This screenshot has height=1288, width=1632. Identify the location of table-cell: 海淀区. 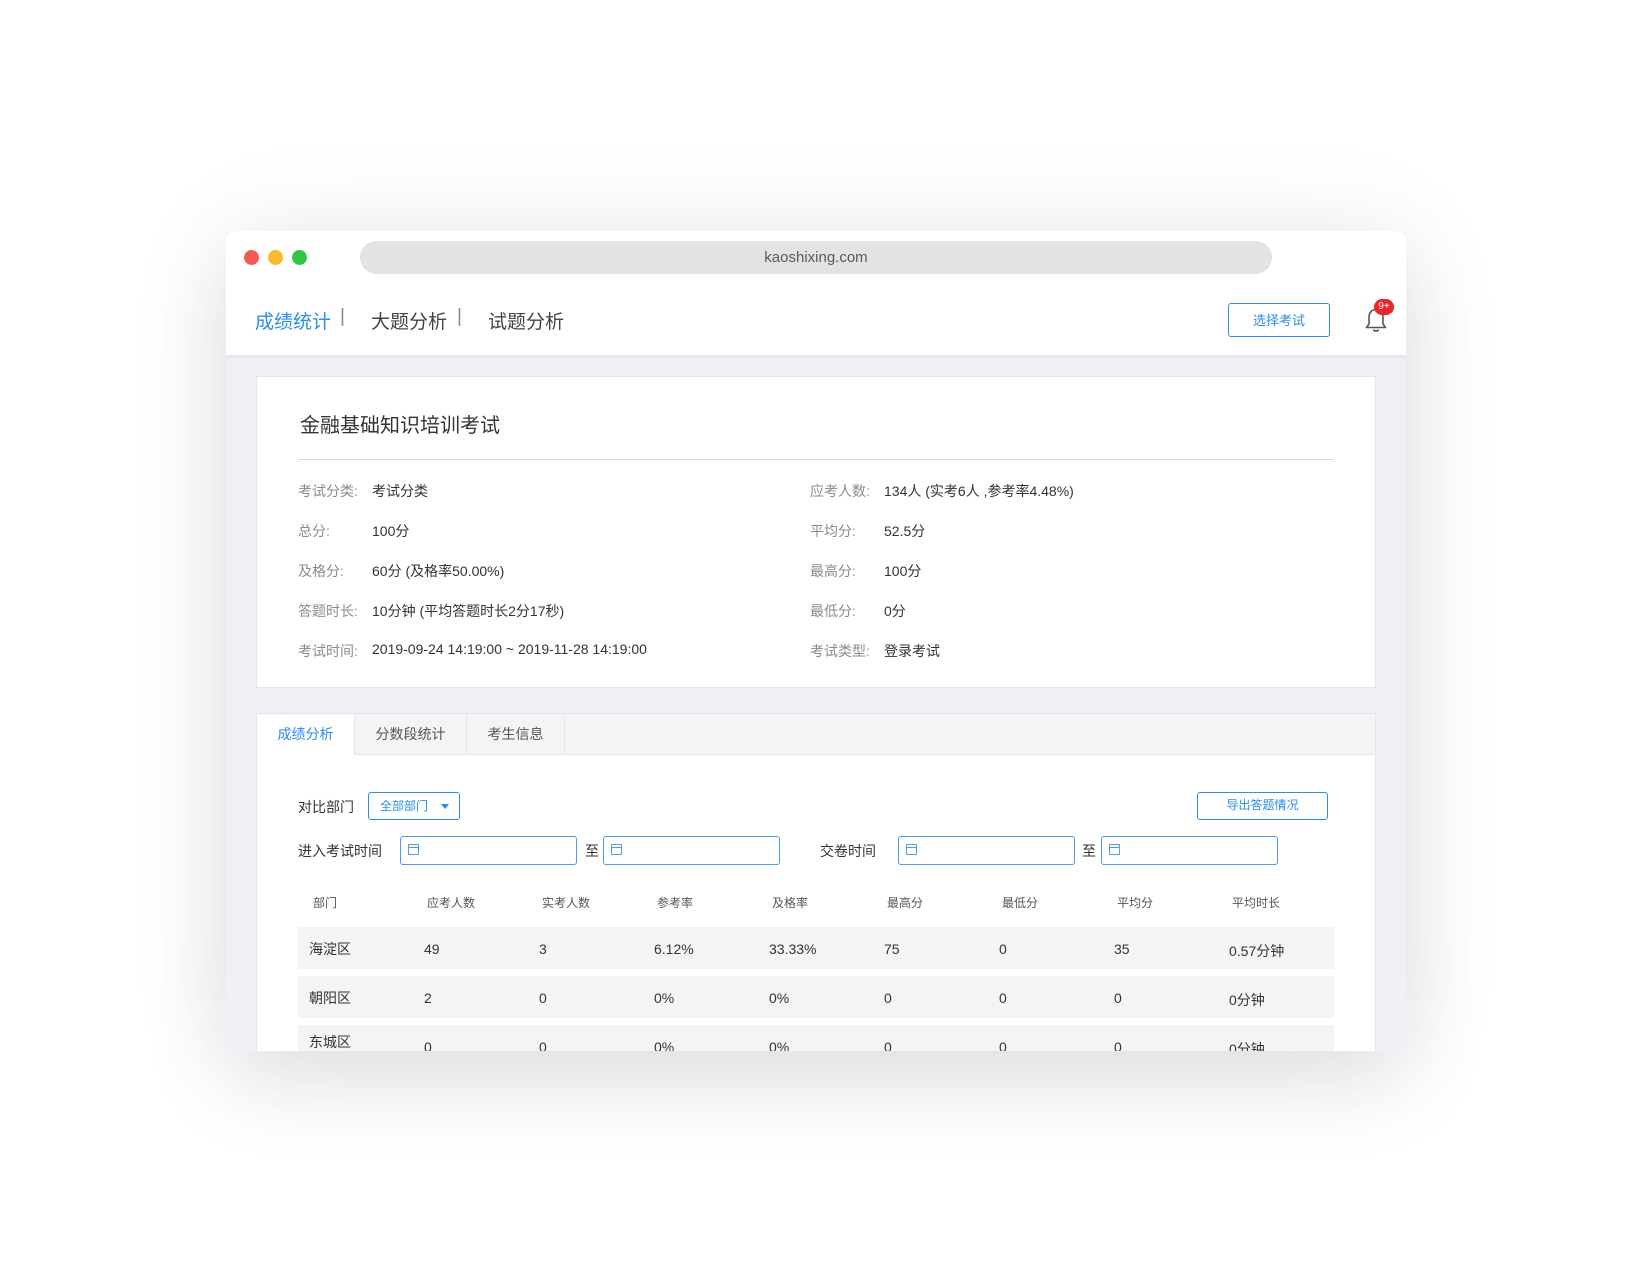
(330, 949).